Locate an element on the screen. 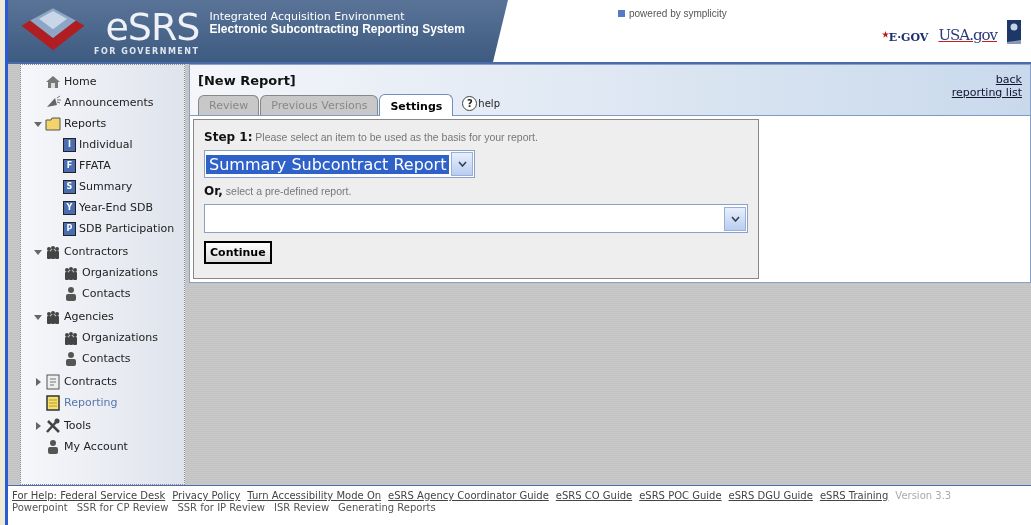 This screenshot has width=1031, height=525. house-icon is located at coordinates (53, 81).